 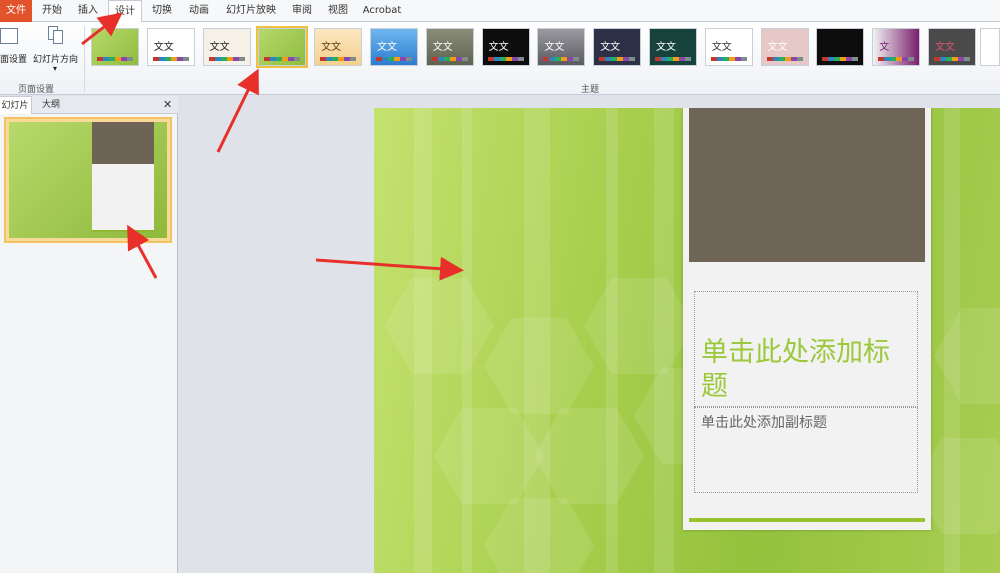 I want to click on themes-group-label: 主题, so click(x=590, y=90).